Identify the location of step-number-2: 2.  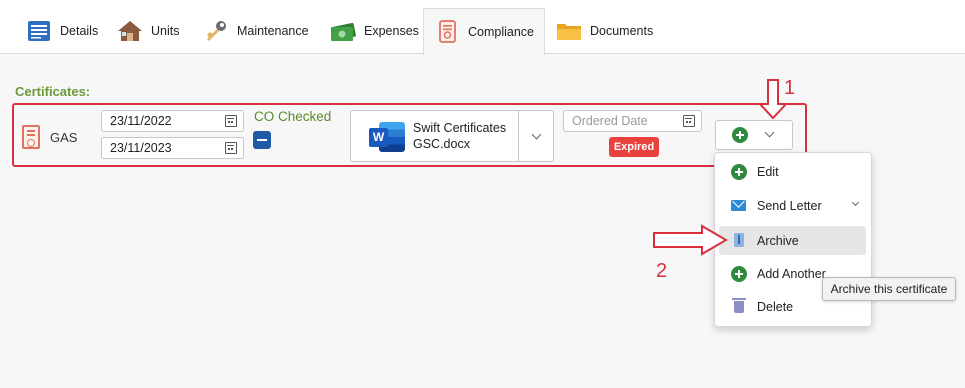
(662, 271).